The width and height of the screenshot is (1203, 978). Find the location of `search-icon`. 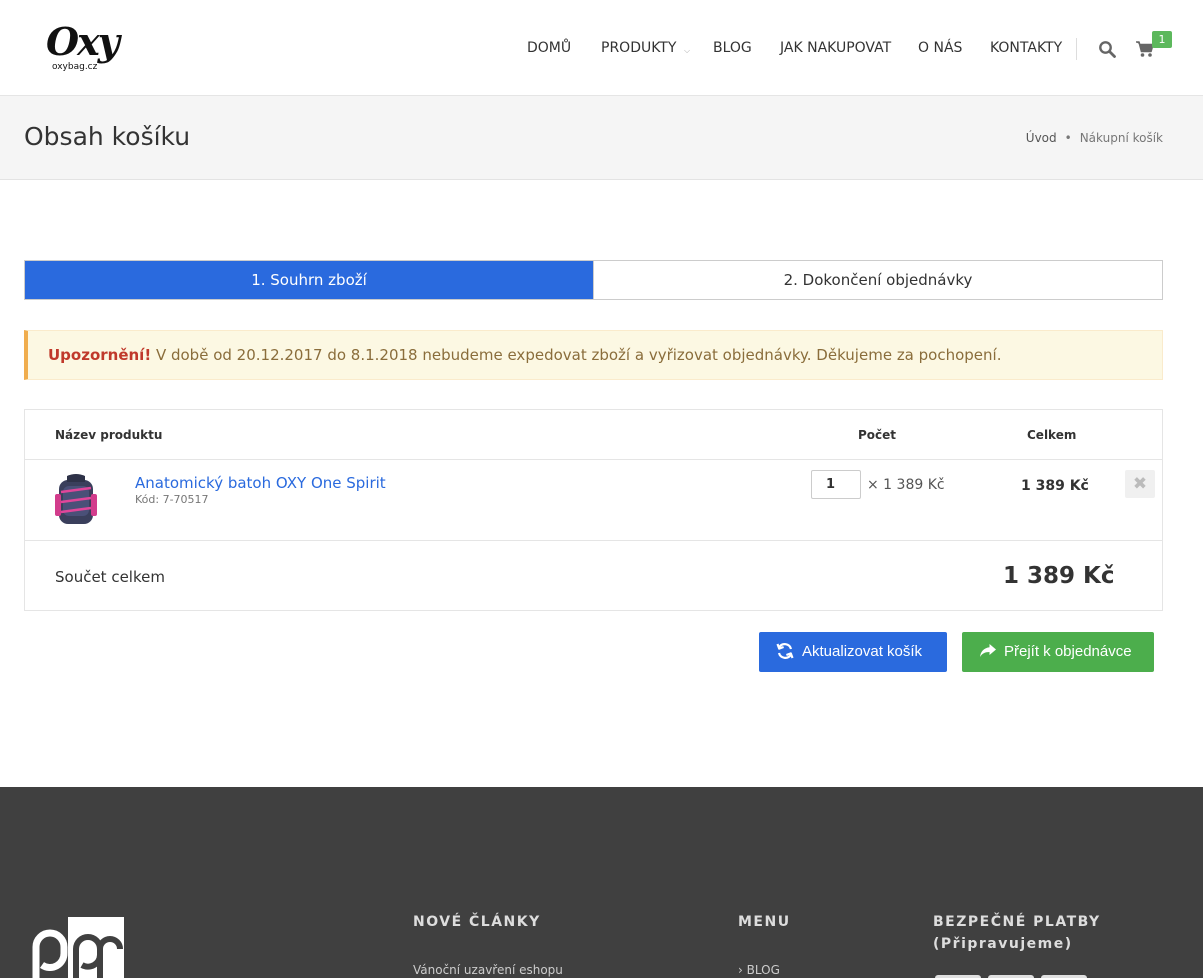

search-icon is located at coordinates (1107, 49).